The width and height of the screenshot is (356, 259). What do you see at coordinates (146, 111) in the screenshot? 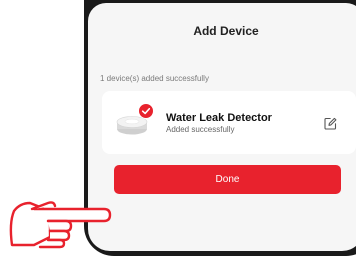
I see `success-check-icon` at bounding box center [146, 111].